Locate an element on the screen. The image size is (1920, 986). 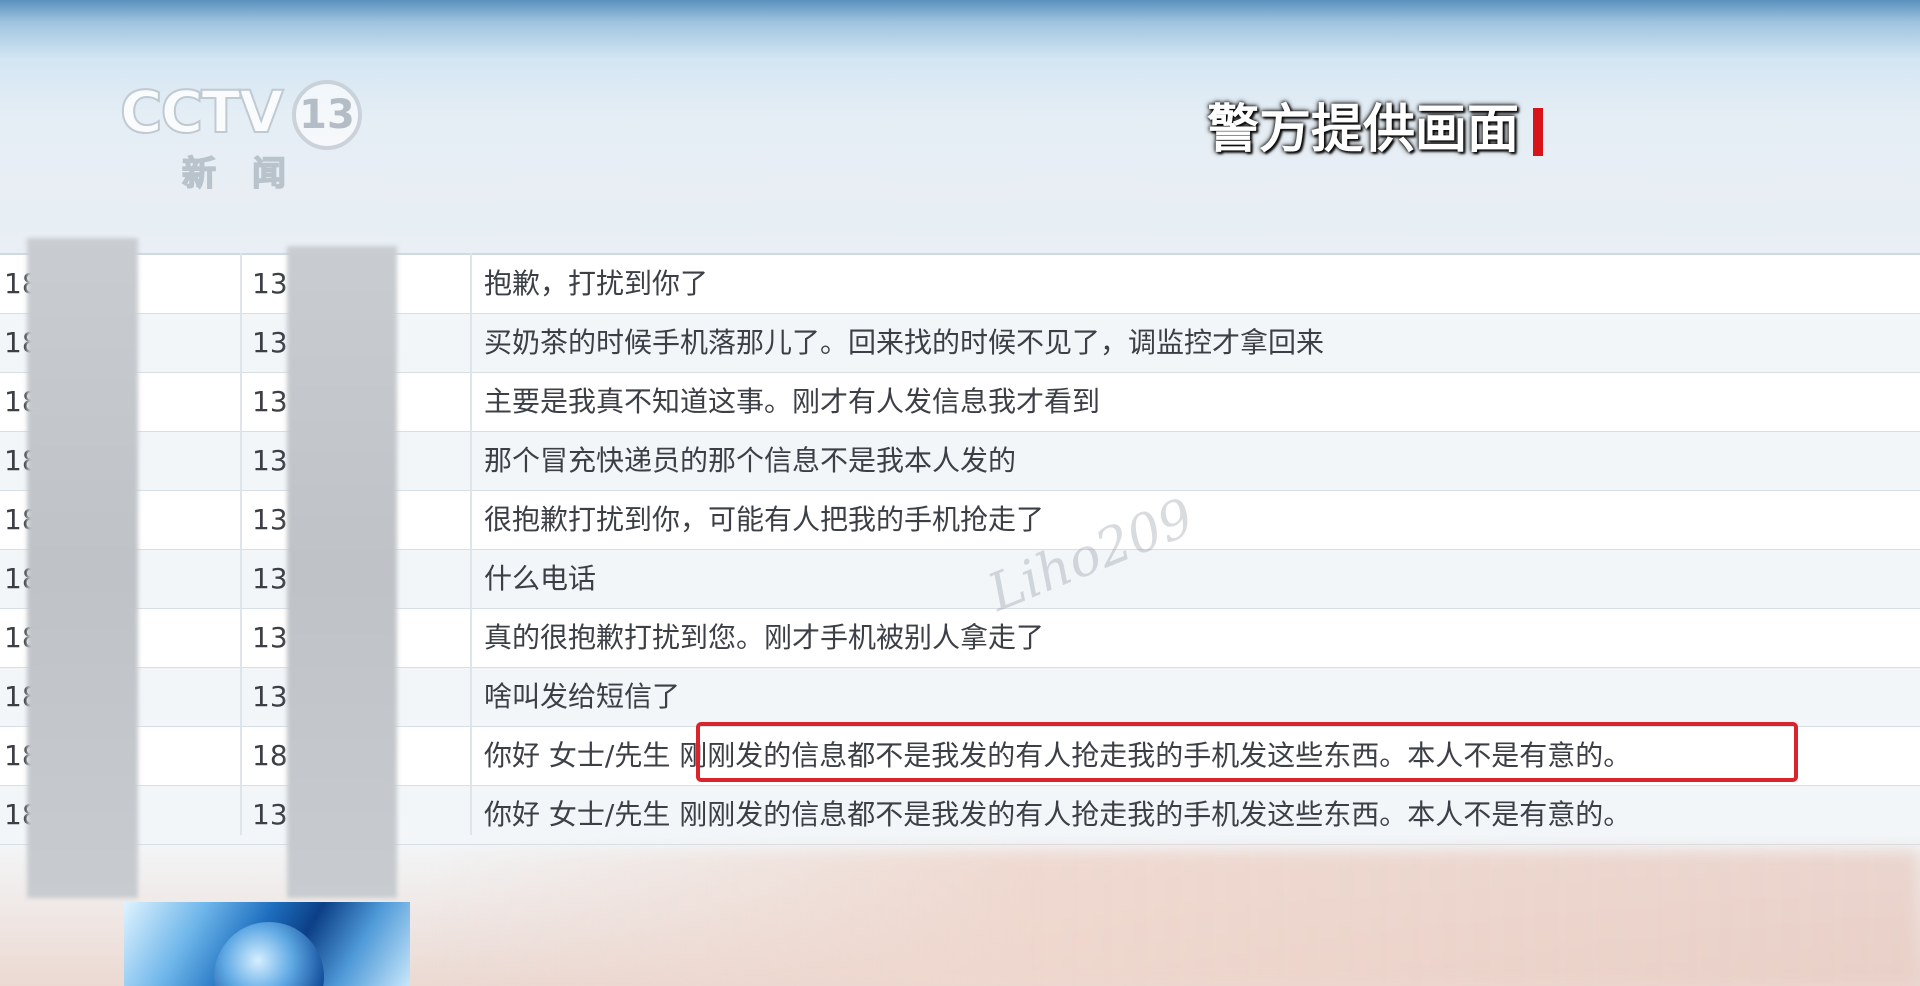
message-content: 啥叫发给短信了 is located at coordinates (582, 696).